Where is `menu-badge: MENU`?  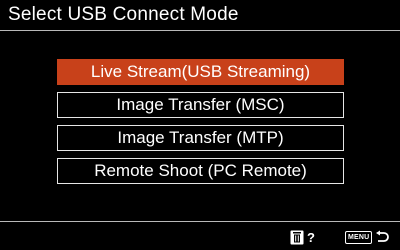
menu-badge: MENU is located at coordinates (359, 237).